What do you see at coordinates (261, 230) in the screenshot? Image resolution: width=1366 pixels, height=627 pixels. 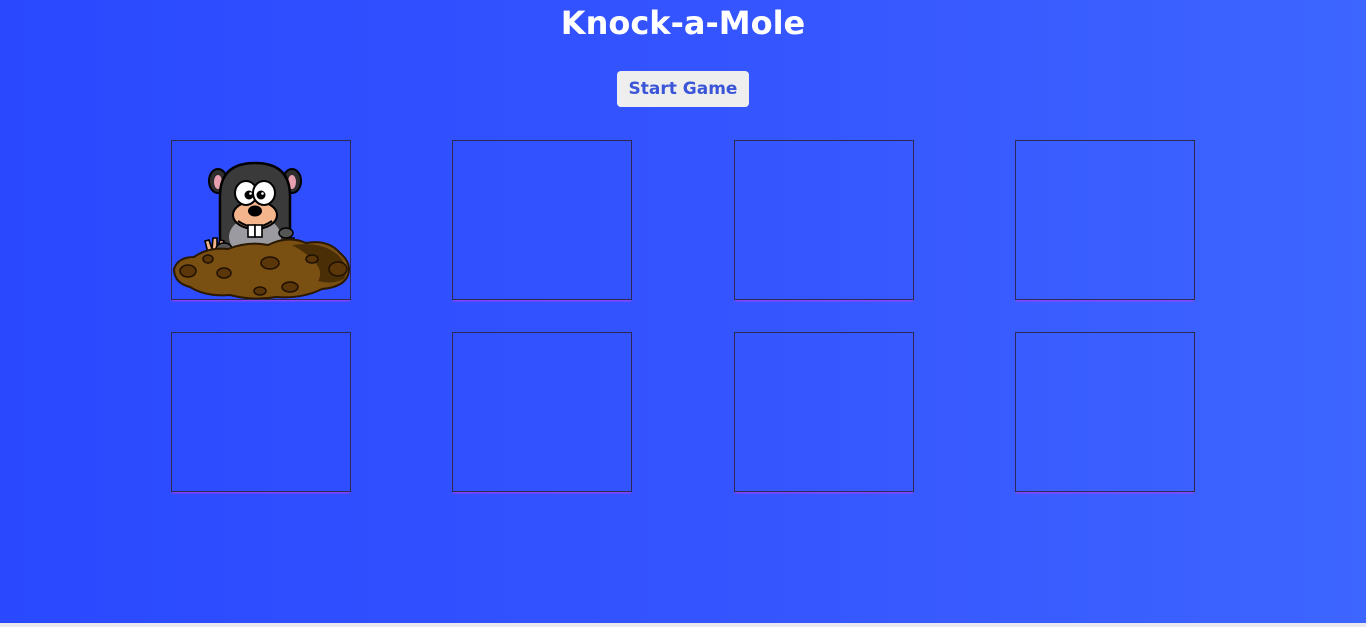 I see `mole-icon` at bounding box center [261, 230].